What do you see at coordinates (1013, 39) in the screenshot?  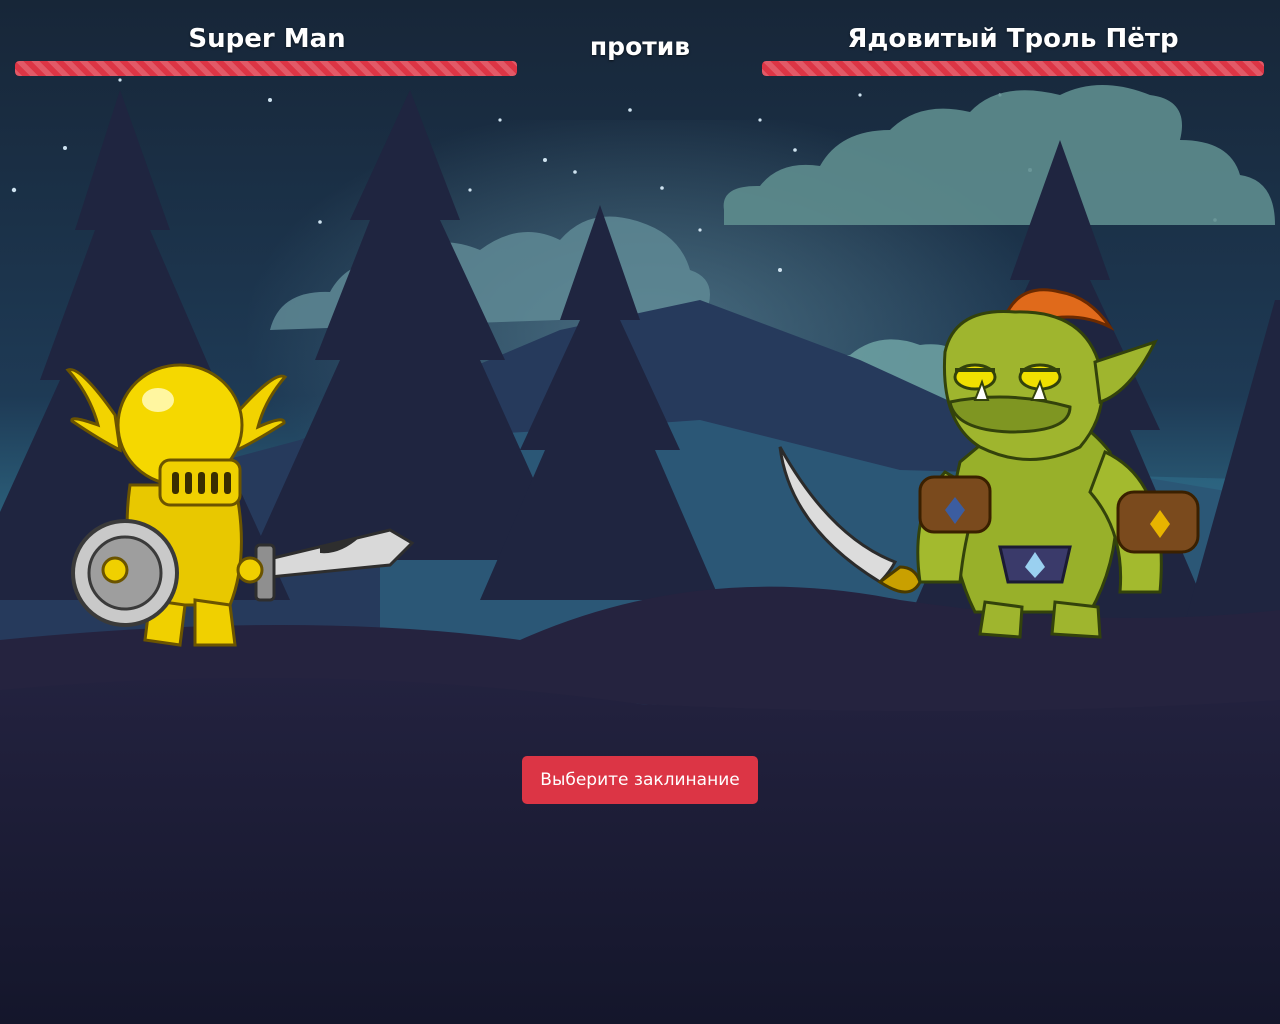 I see `enemy-name: Ядовитый Троль Пётр` at bounding box center [1013, 39].